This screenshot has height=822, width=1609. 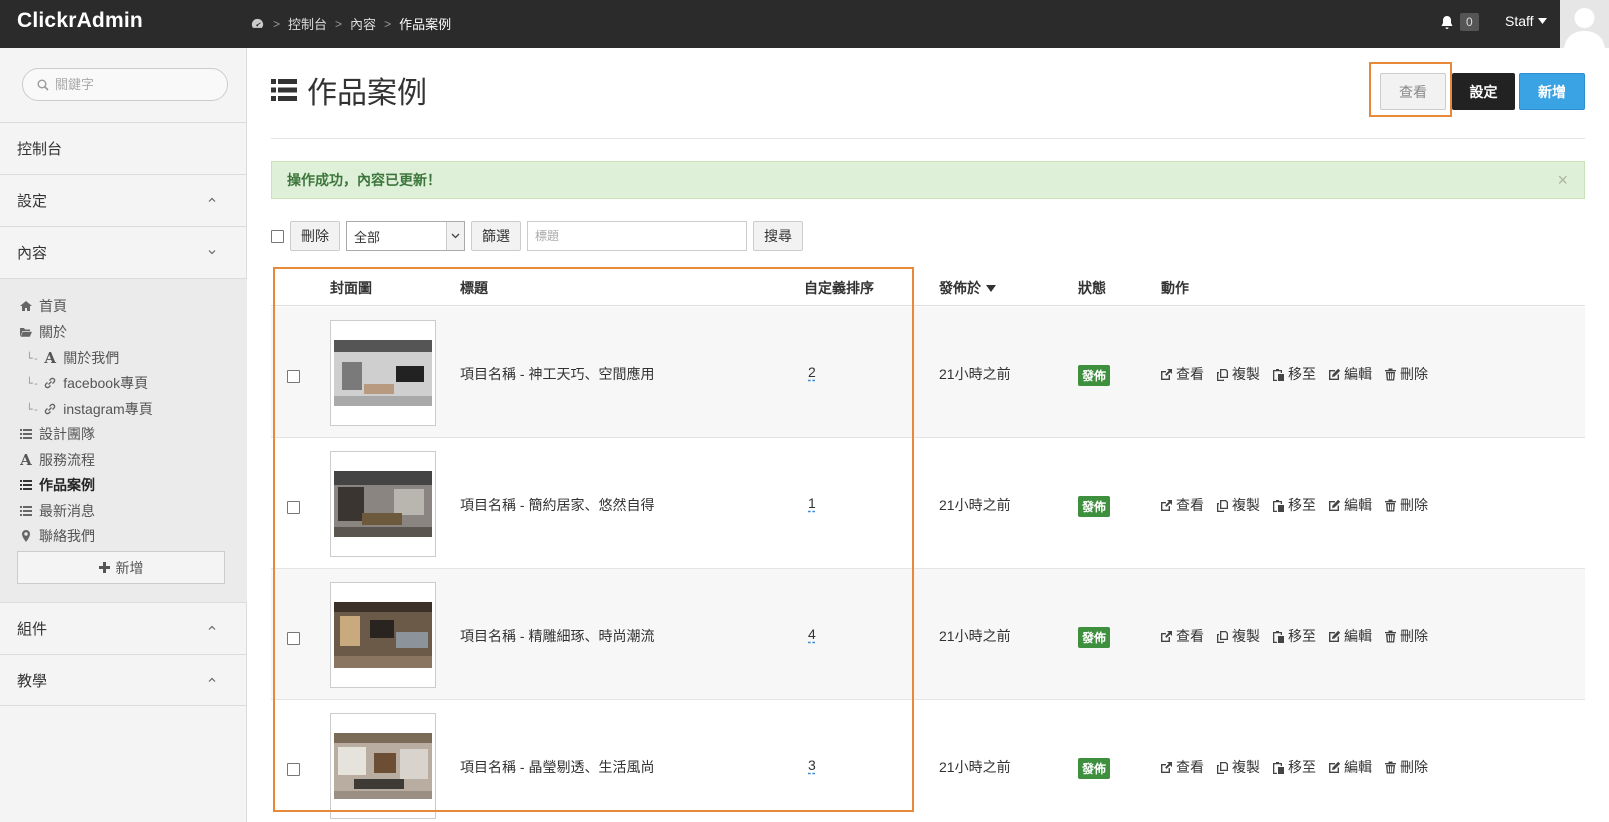 What do you see at coordinates (80, 21) in the screenshot?
I see `brand-logo: ClickrAdmin` at bounding box center [80, 21].